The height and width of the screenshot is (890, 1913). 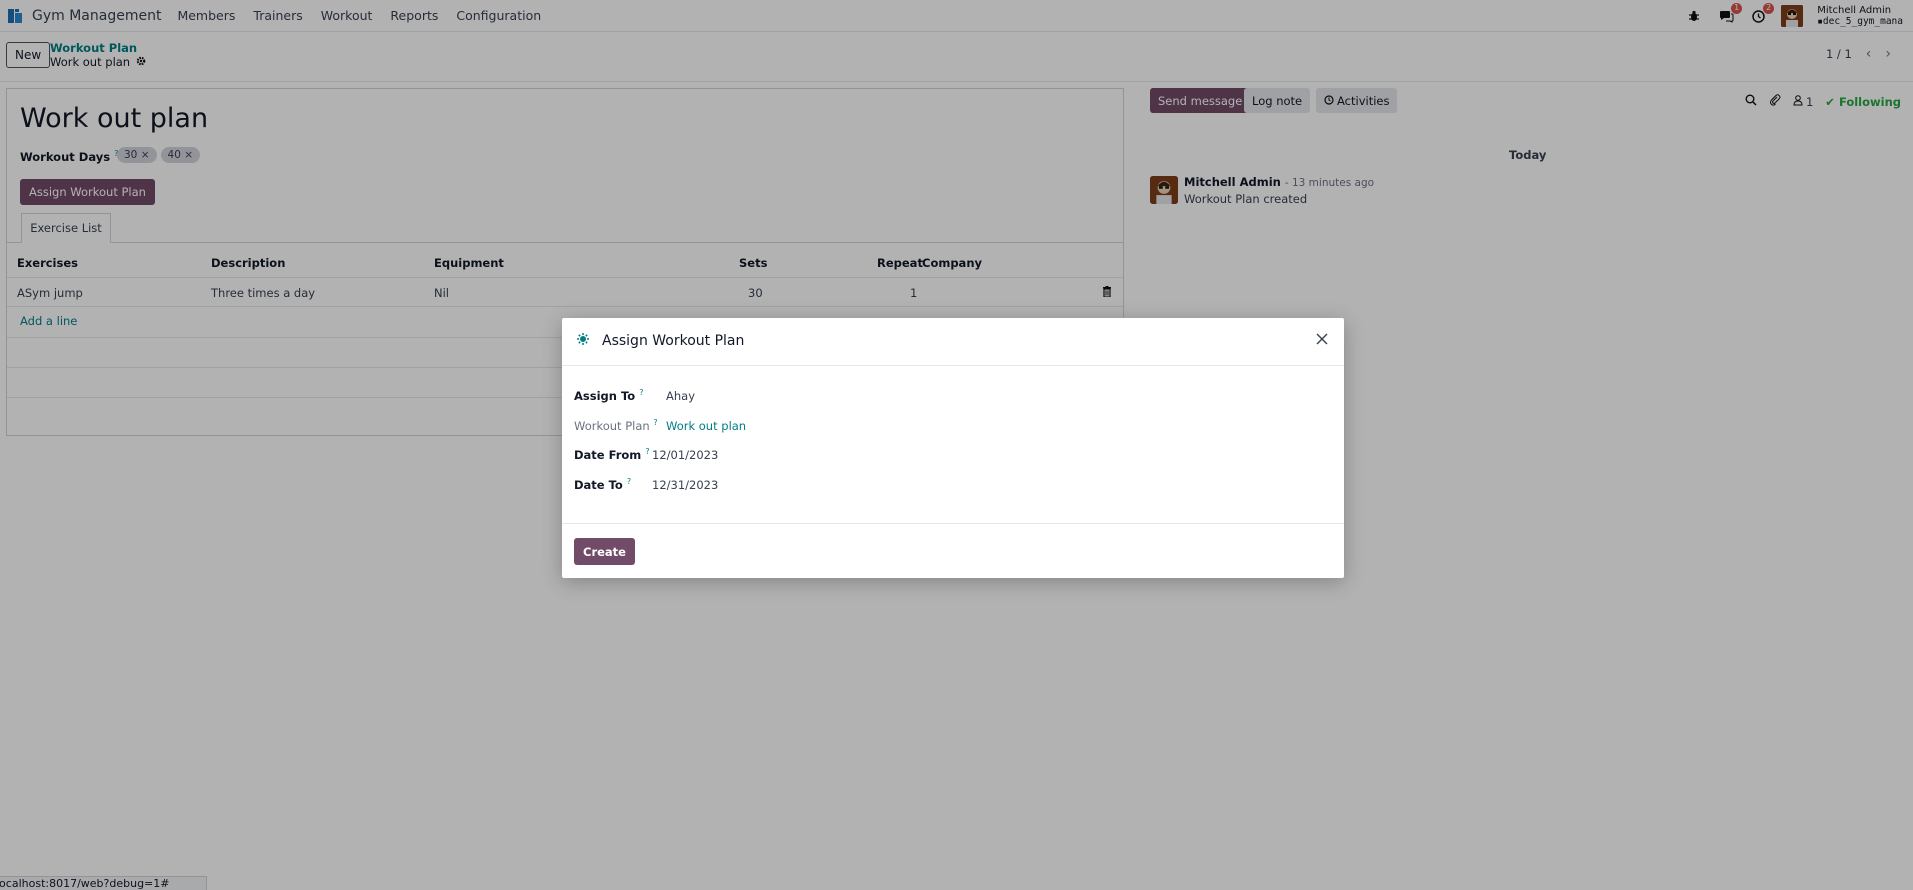 I want to click on modal-footer: Create, so click(x=953, y=550).